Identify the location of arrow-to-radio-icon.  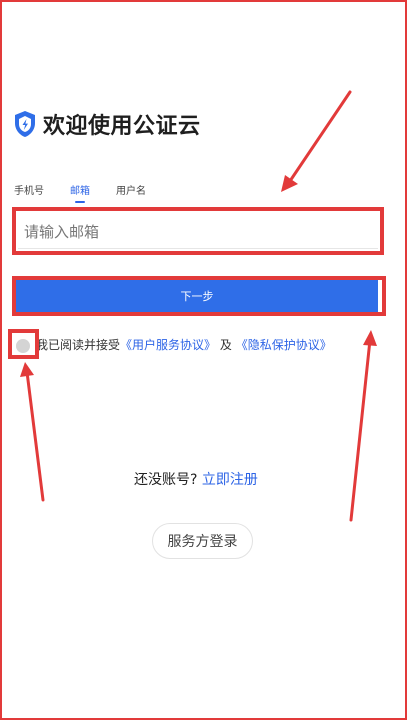
(32, 432).